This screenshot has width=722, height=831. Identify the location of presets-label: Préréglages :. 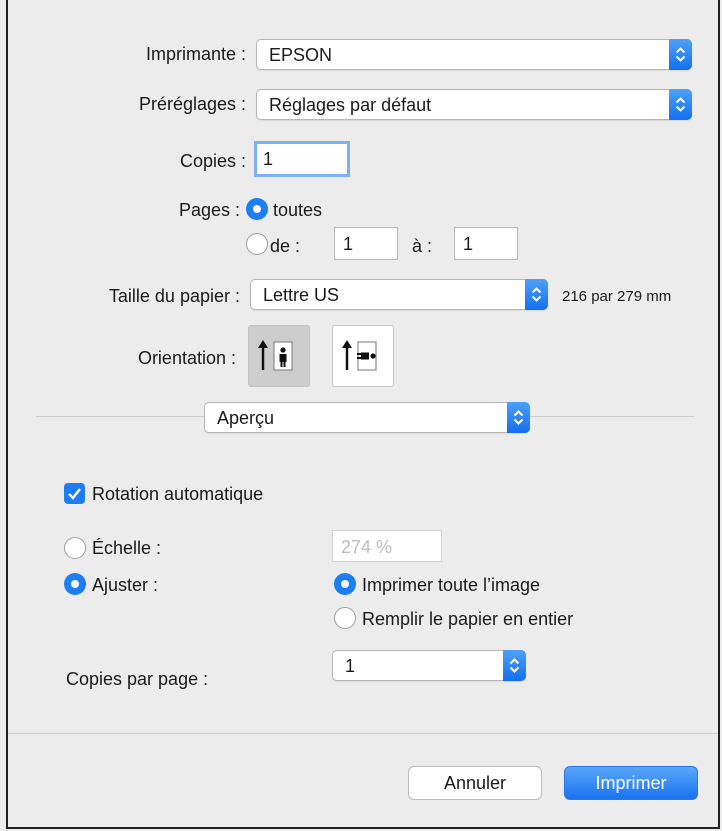
(192, 104).